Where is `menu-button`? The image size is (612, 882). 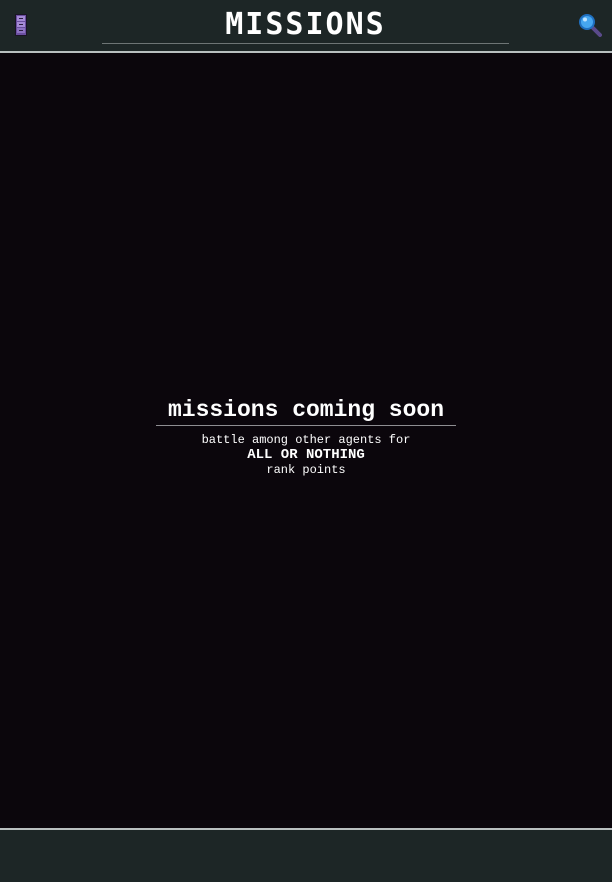
menu-button is located at coordinates (21, 25).